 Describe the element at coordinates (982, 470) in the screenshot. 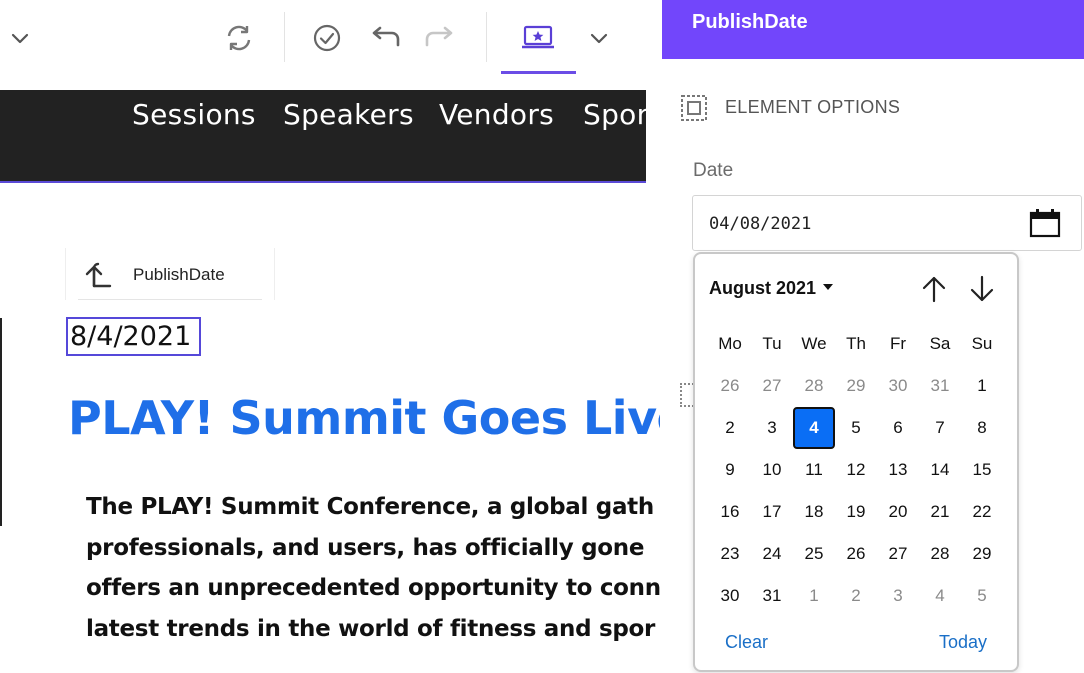

I see `calendar-day: 15` at that location.